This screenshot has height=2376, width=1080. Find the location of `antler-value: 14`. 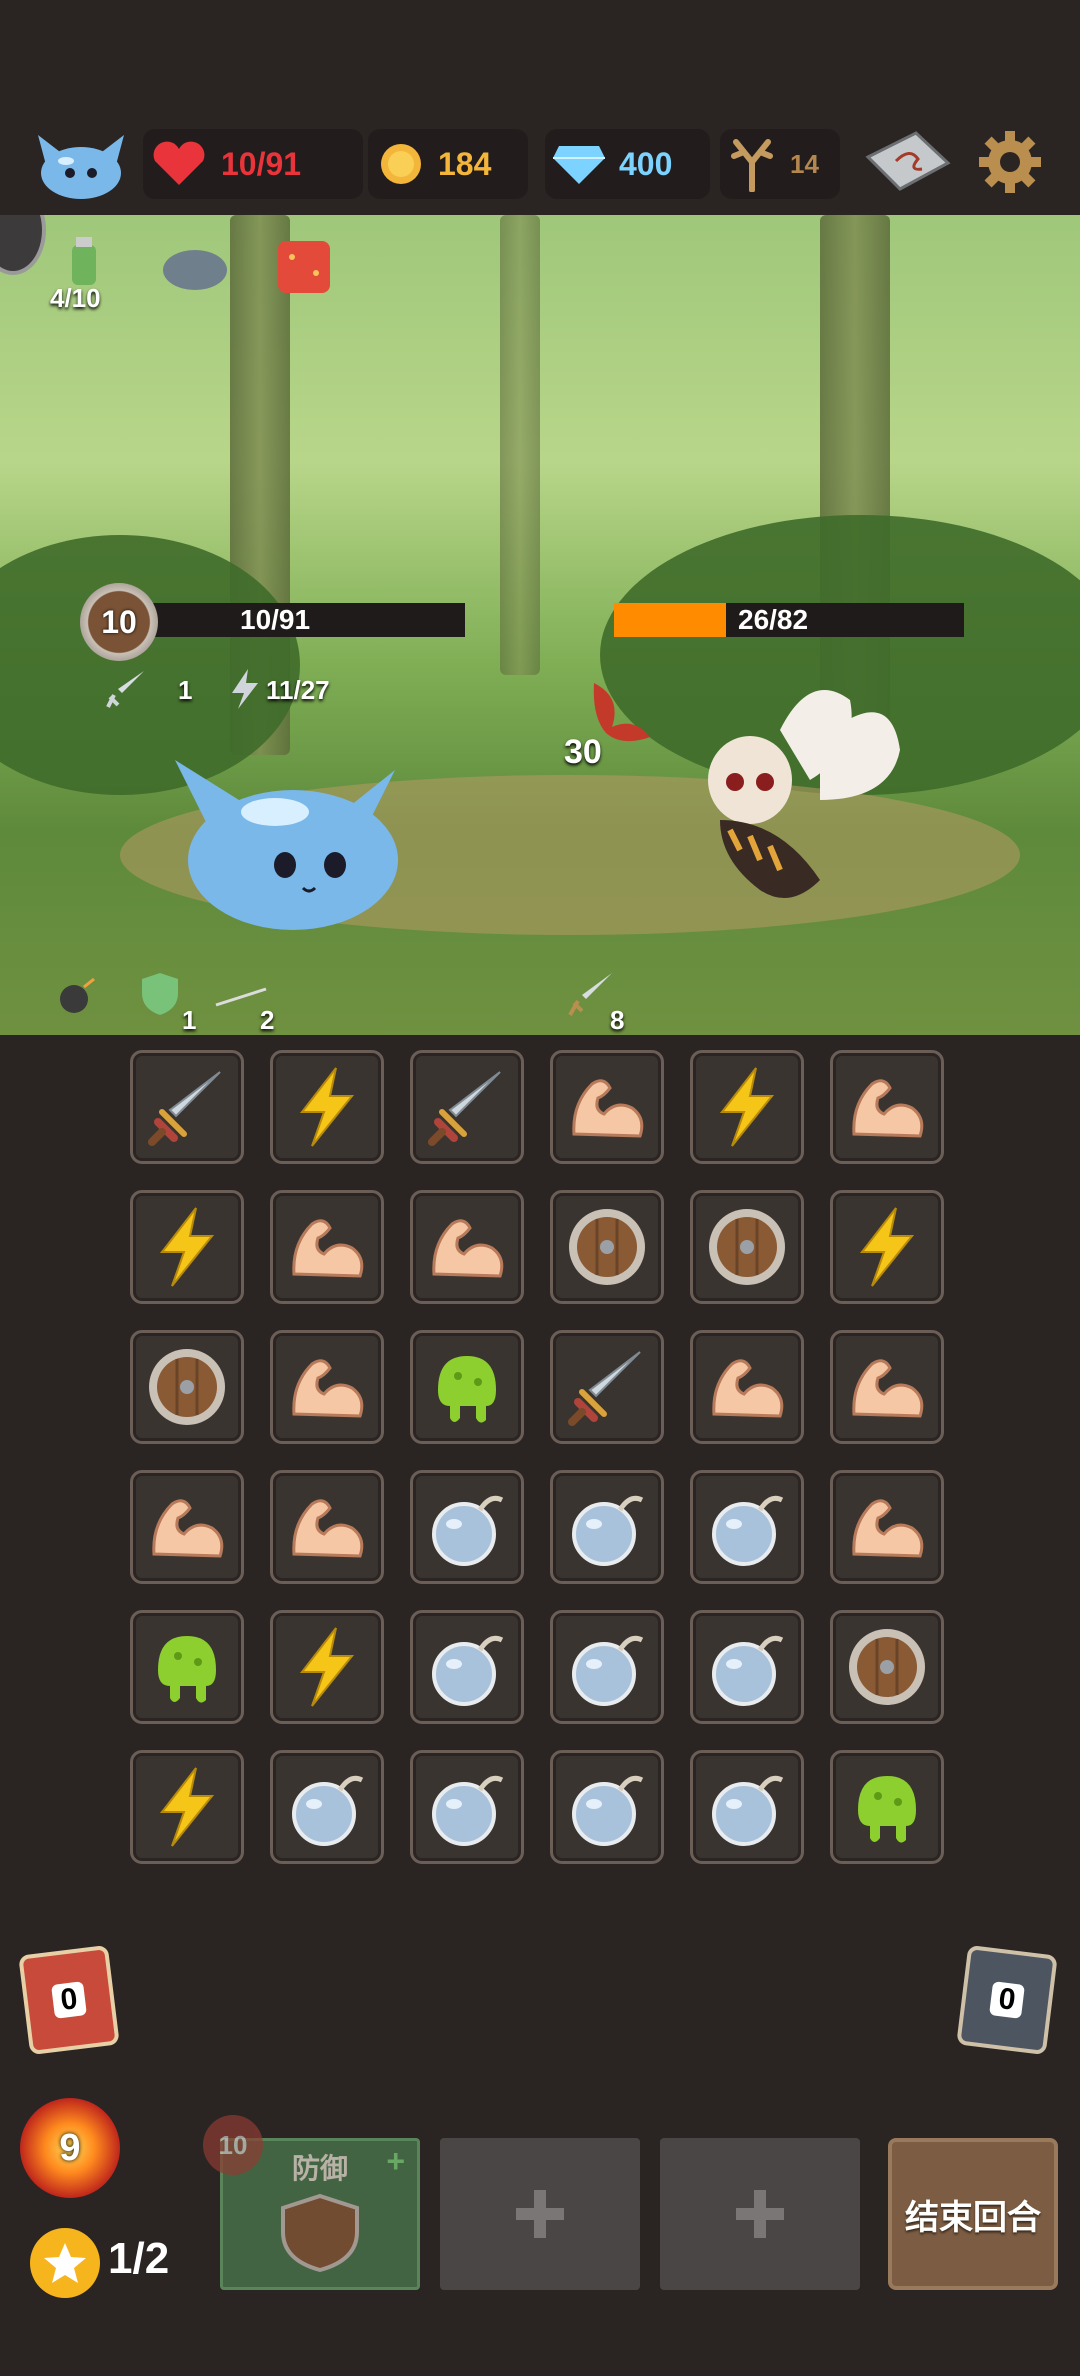

antler-value: 14 is located at coordinates (804, 163).